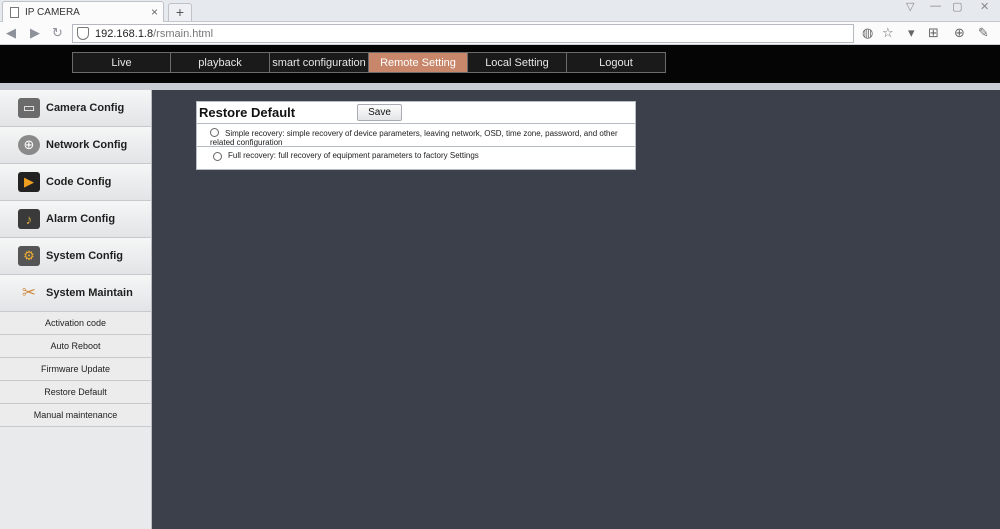 The image size is (1000, 529). I want to click on close-tab-icon: ×, so click(154, 12).